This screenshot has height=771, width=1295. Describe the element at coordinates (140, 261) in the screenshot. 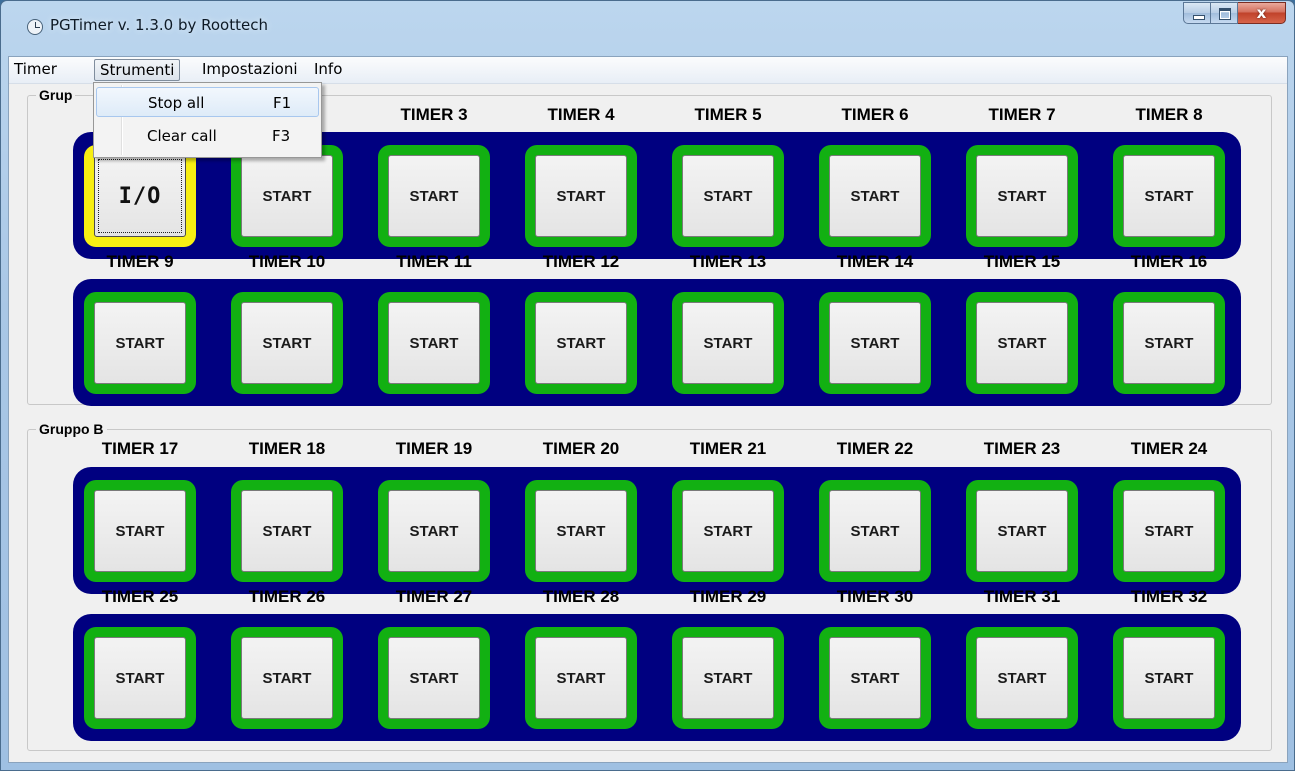

I see `timer-label: TIMER 9` at that location.